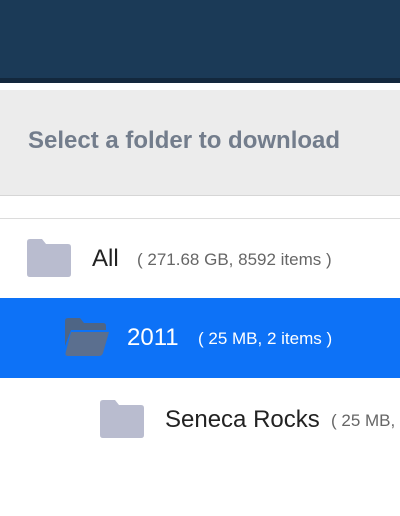 This screenshot has width=400, height=516. Describe the element at coordinates (184, 140) in the screenshot. I see `page-title: Select a folder to download` at that location.